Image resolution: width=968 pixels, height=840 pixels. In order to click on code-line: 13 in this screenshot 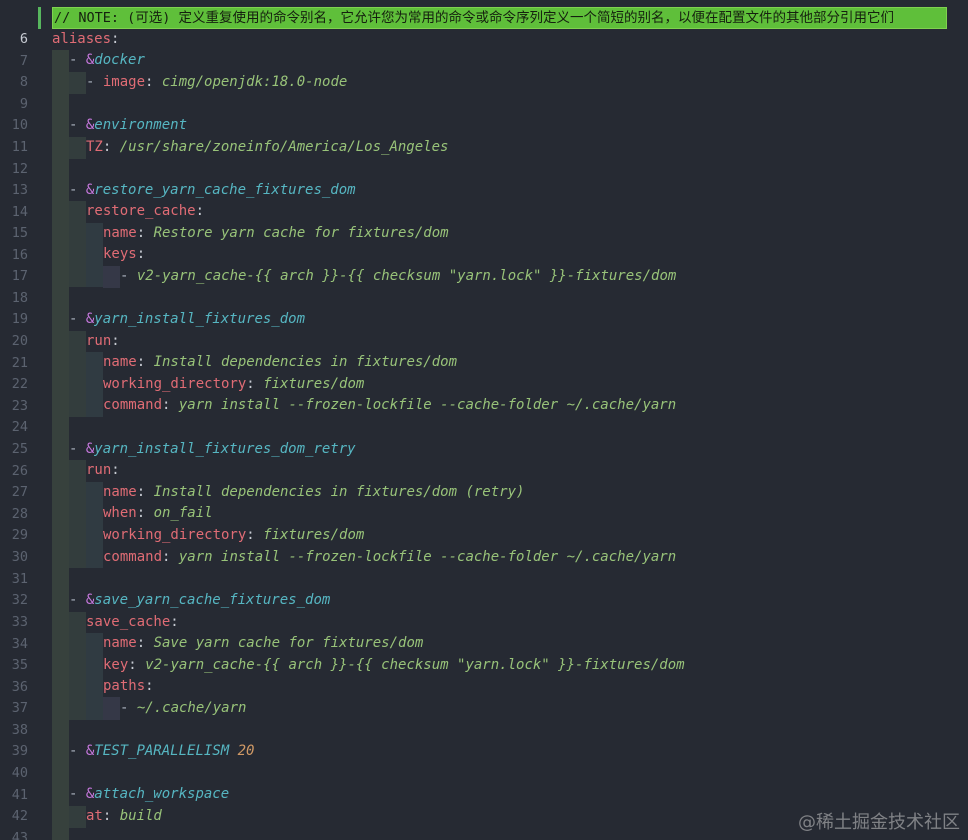, I will do `click(484, 178)`.